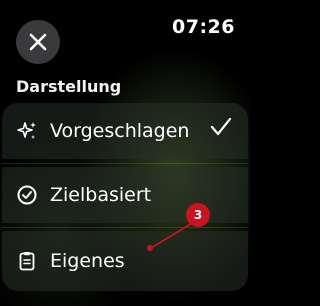 Image resolution: width=320 pixels, height=306 pixels. I want to click on checkmark-circle-icon, so click(27, 195).